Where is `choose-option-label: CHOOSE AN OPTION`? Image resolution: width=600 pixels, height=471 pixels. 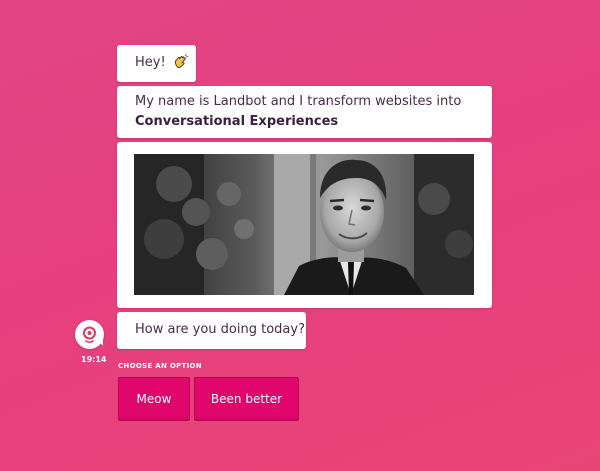
choose-option-label: CHOOSE AN OPTION is located at coordinates (160, 366).